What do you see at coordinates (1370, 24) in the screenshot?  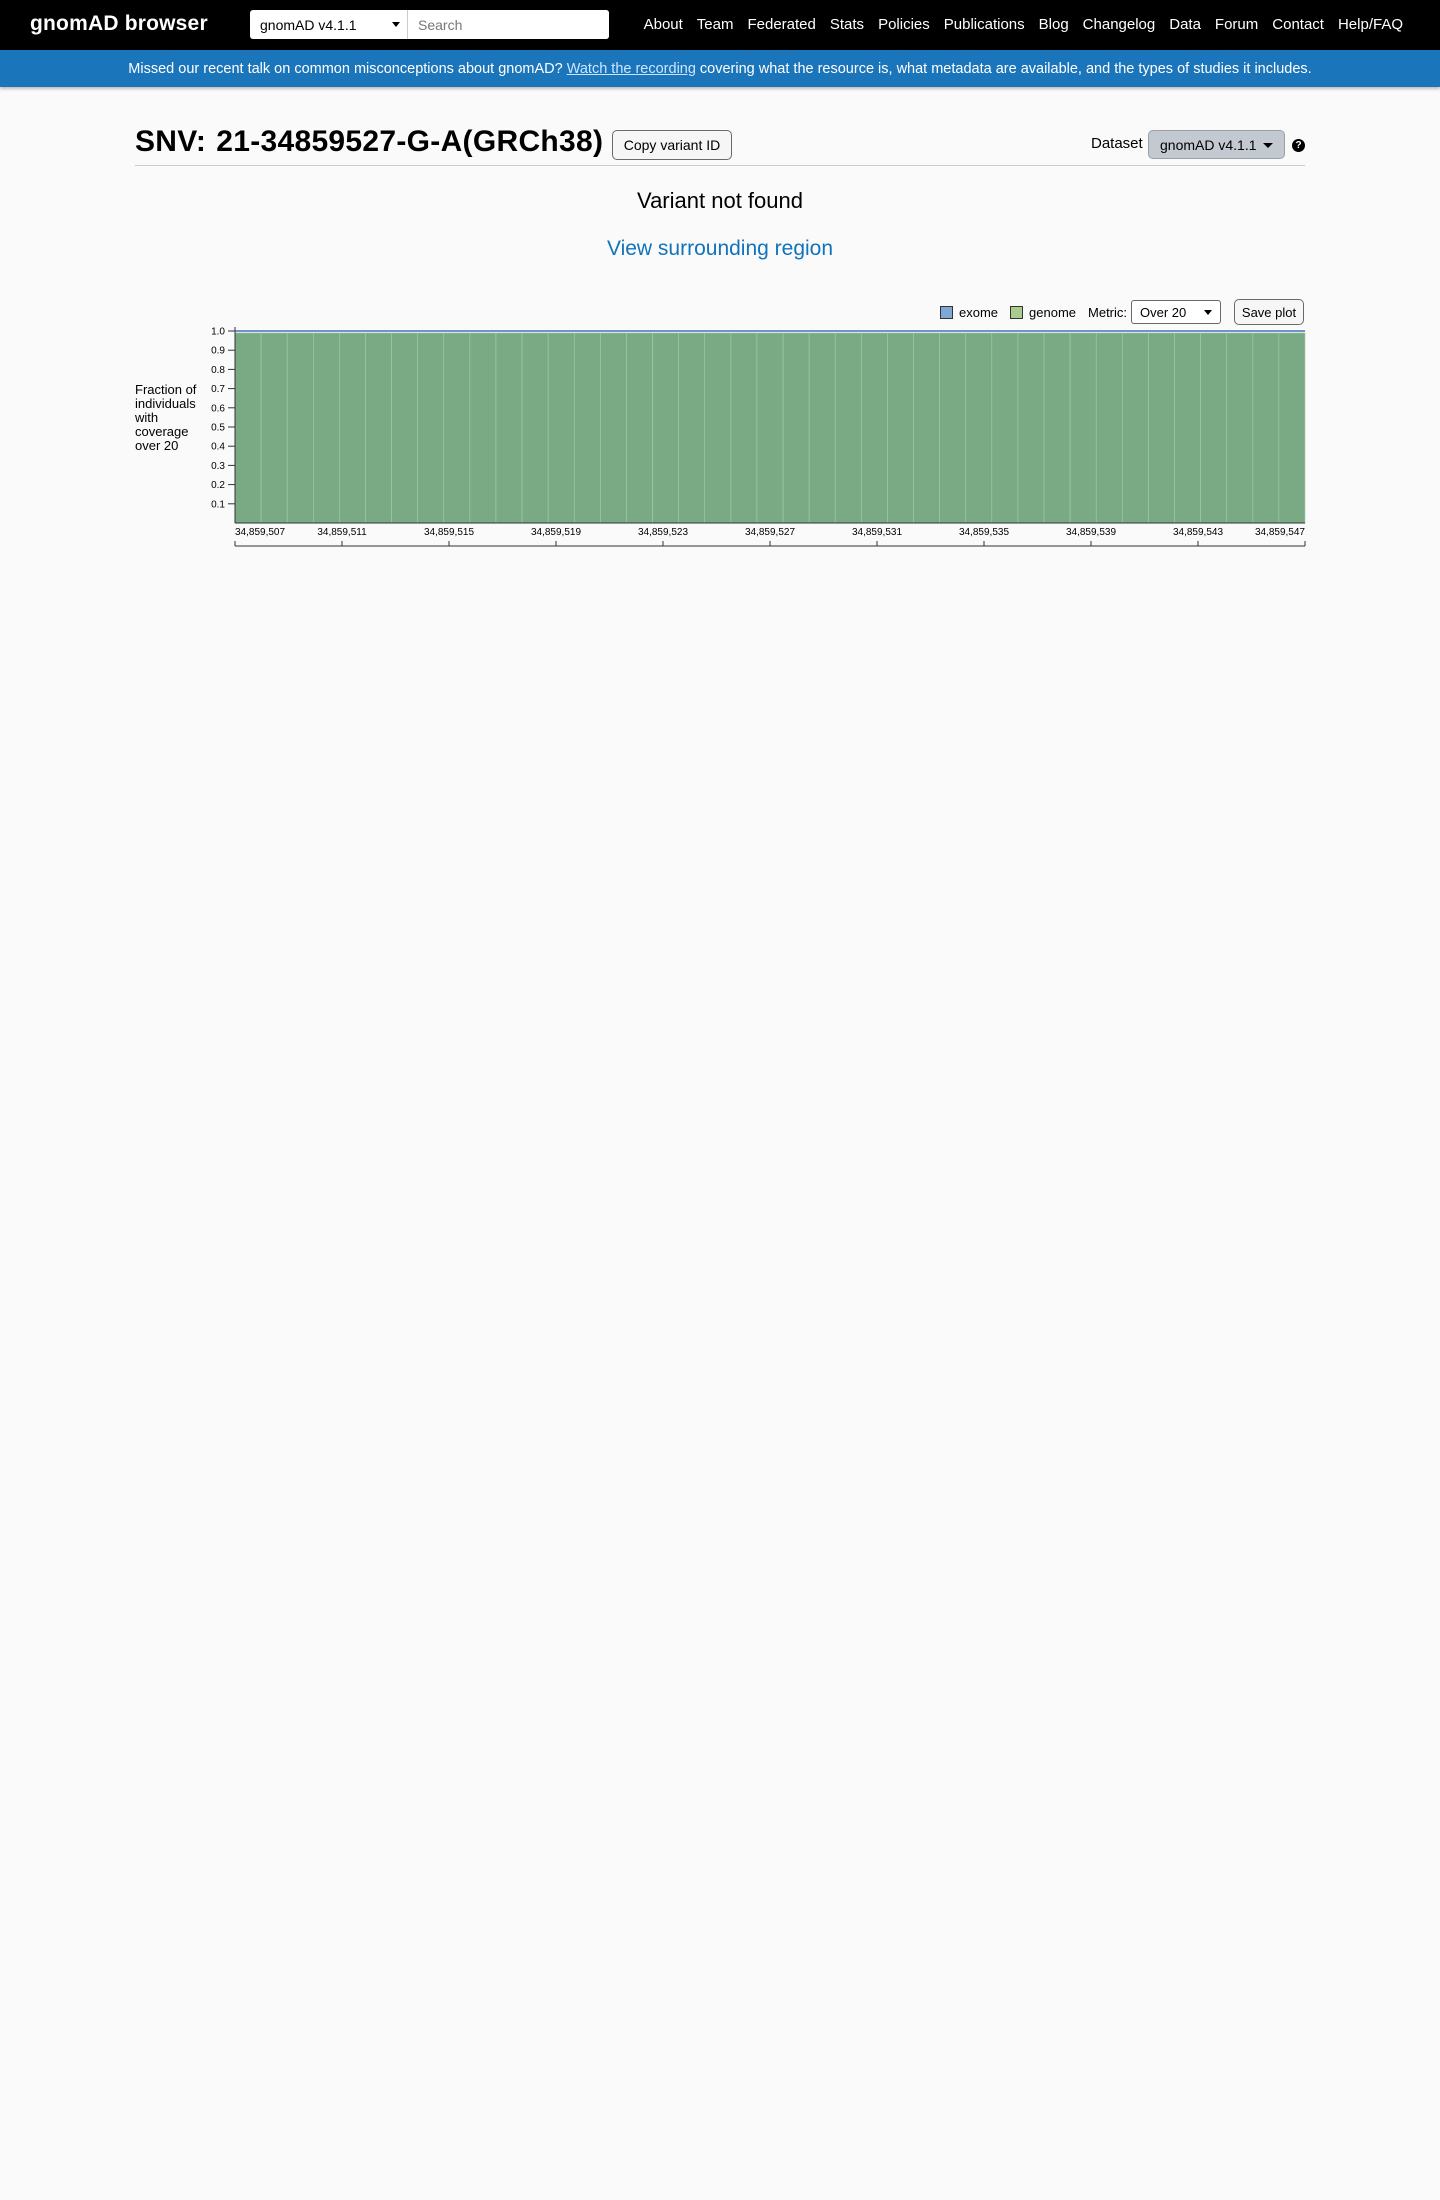 I see `nav-help-faq: Help/FAQ` at bounding box center [1370, 24].